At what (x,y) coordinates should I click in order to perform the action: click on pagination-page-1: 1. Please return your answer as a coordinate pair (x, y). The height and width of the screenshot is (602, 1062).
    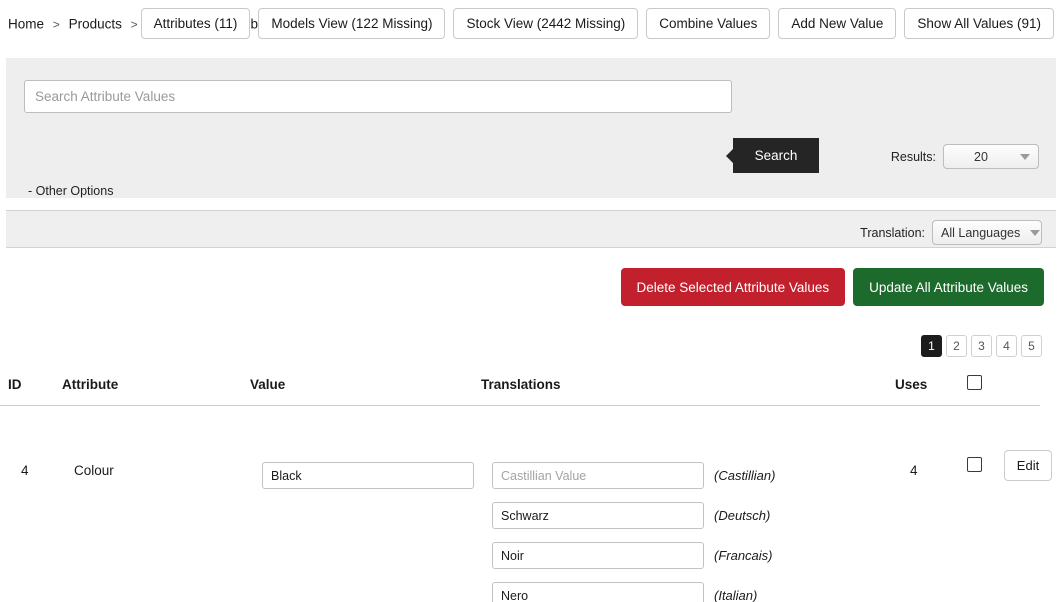
    Looking at the image, I should click on (931, 346).